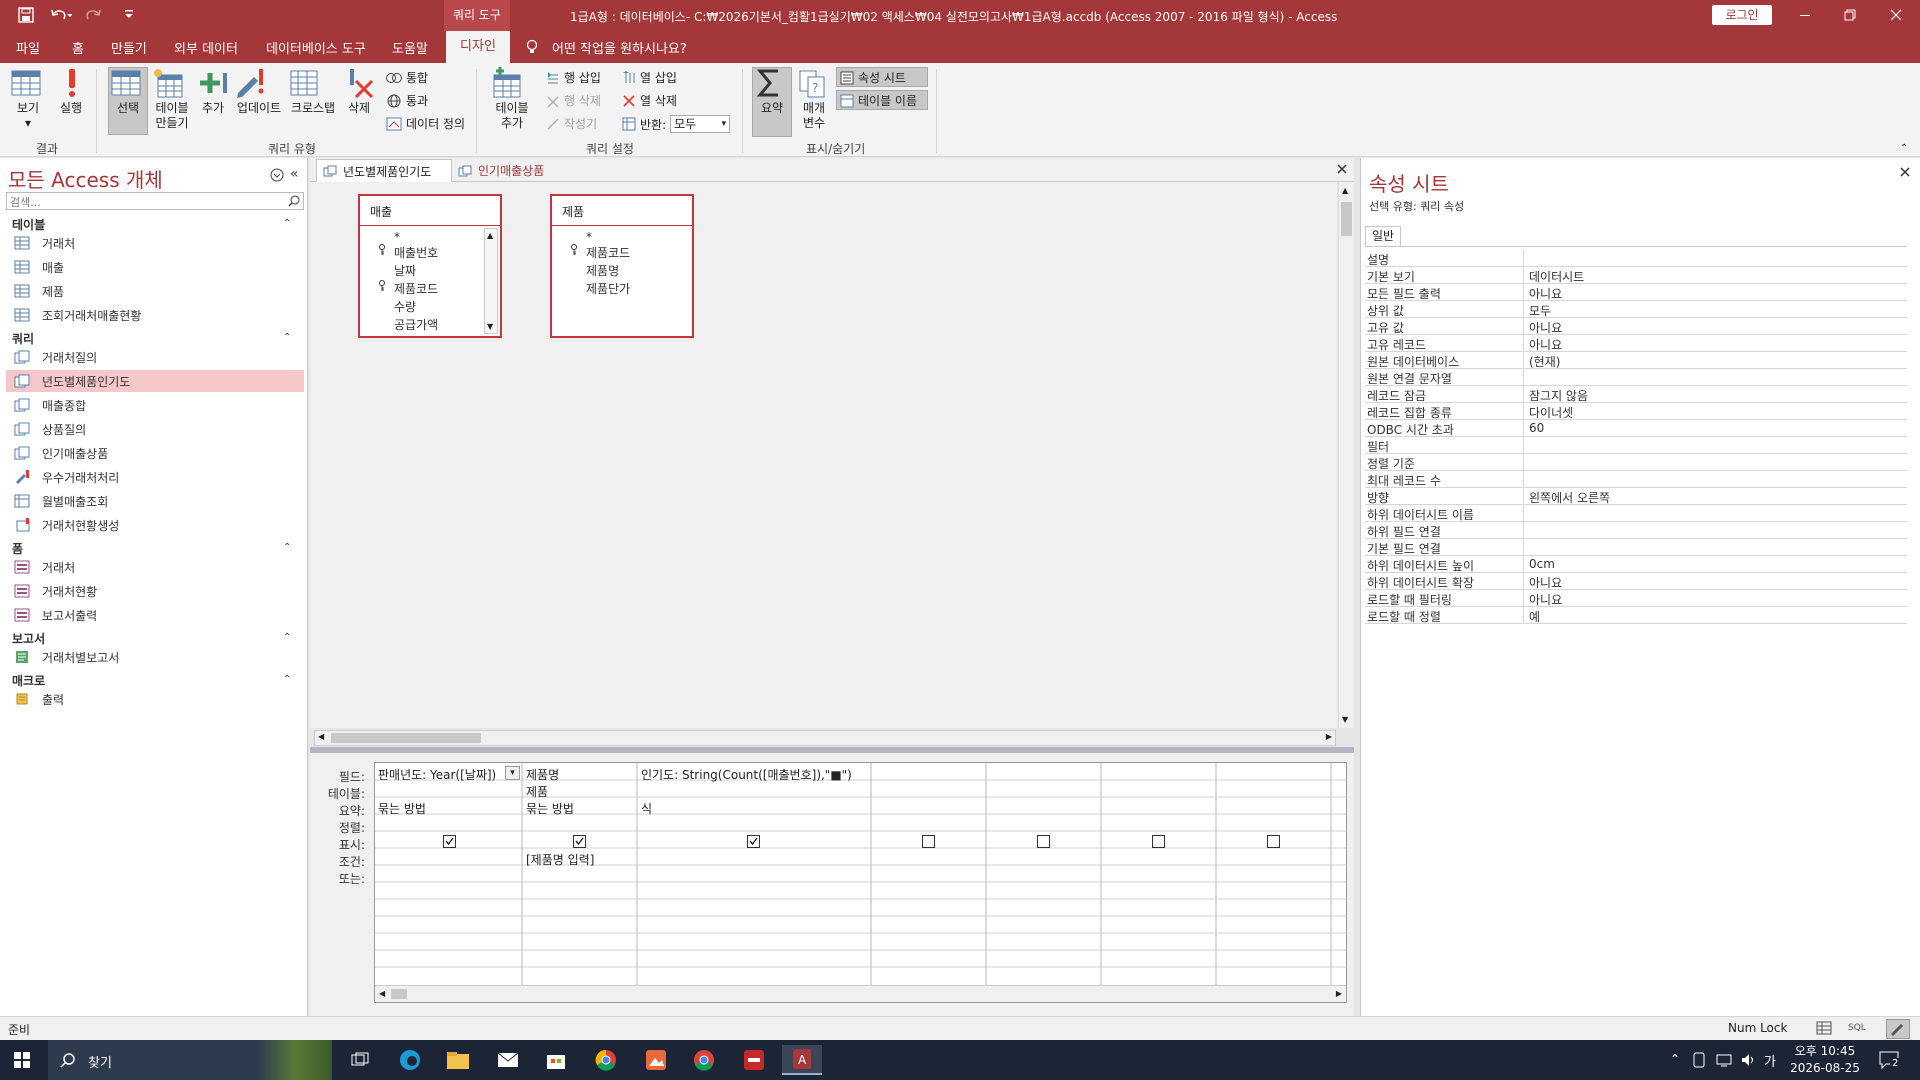 The image size is (1920, 1080). What do you see at coordinates (1636, 326) in the screenshot?
I see `property-row: 고유 값 아니요` at bounding box center [1636, 326].